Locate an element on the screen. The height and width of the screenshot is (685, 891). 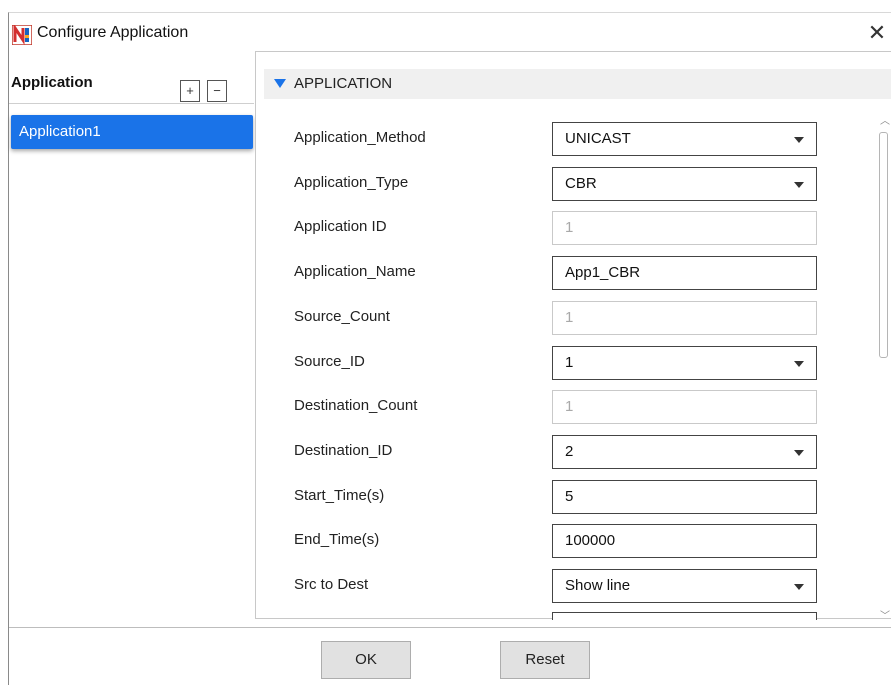
netsim-logo-icon is located at coordinates (22, 35).